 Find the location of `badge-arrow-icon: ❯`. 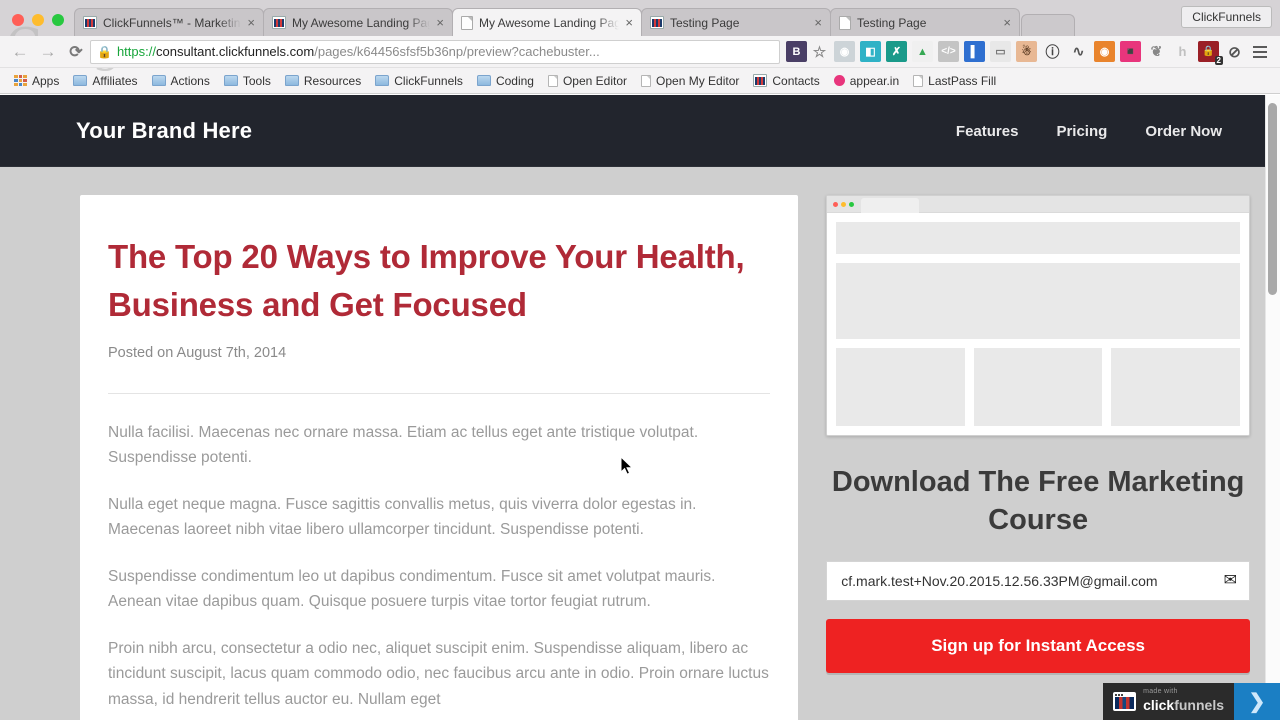

badge-arrow-icon: ❯ is located at coordinates (1257, 701).